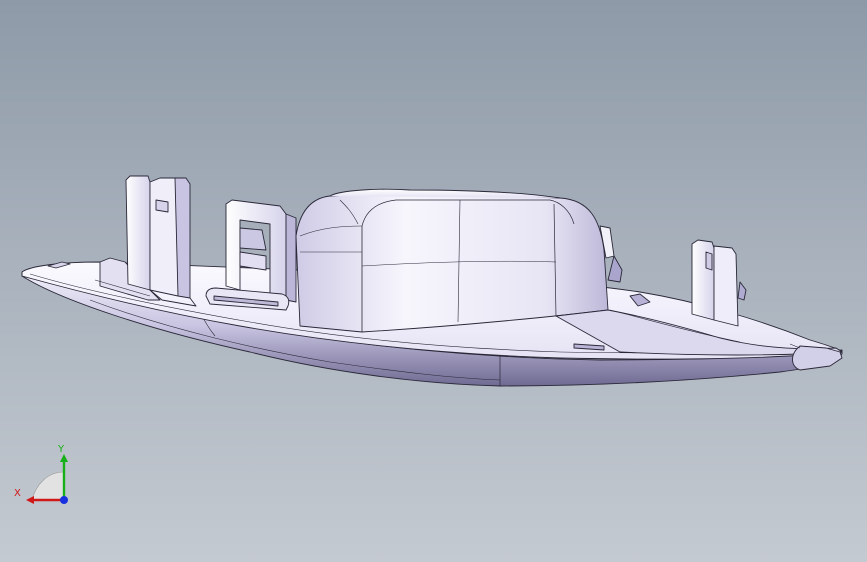 This screenshot has width=867, height=562. Describe the element at coordinates (17, 493) in the screenshot. I see `x-axis-label: X` at that location.